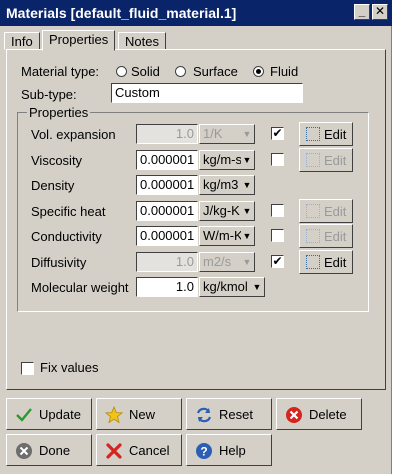 This screenshot has height=474, width=400. Describe the element at coordinates (24, 451) in the screenshot. I see `done-icon` at that location.